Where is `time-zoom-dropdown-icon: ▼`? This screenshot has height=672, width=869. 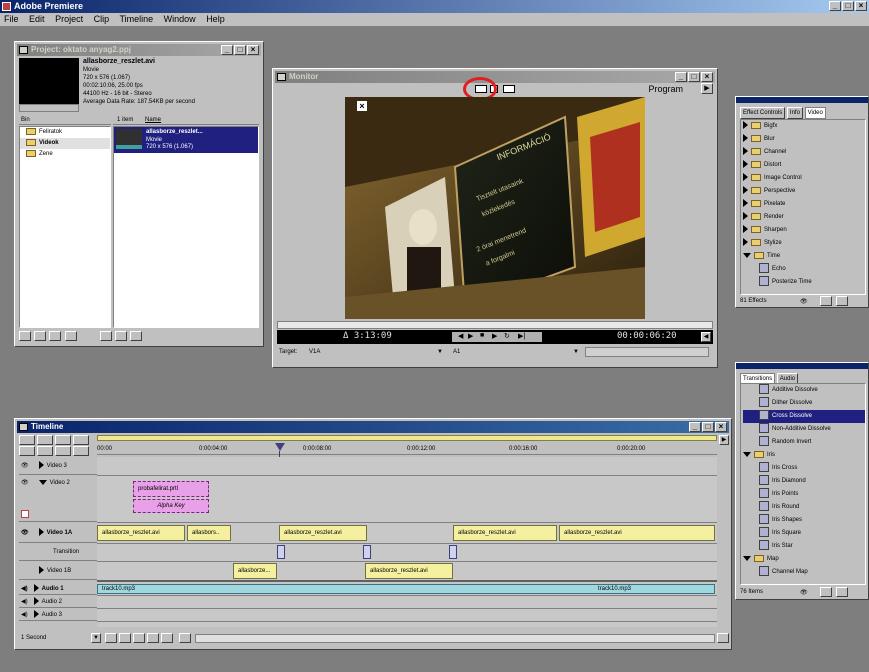 time-zoom-dropdown-icon: ▼ is located at coordinates (96, 638).